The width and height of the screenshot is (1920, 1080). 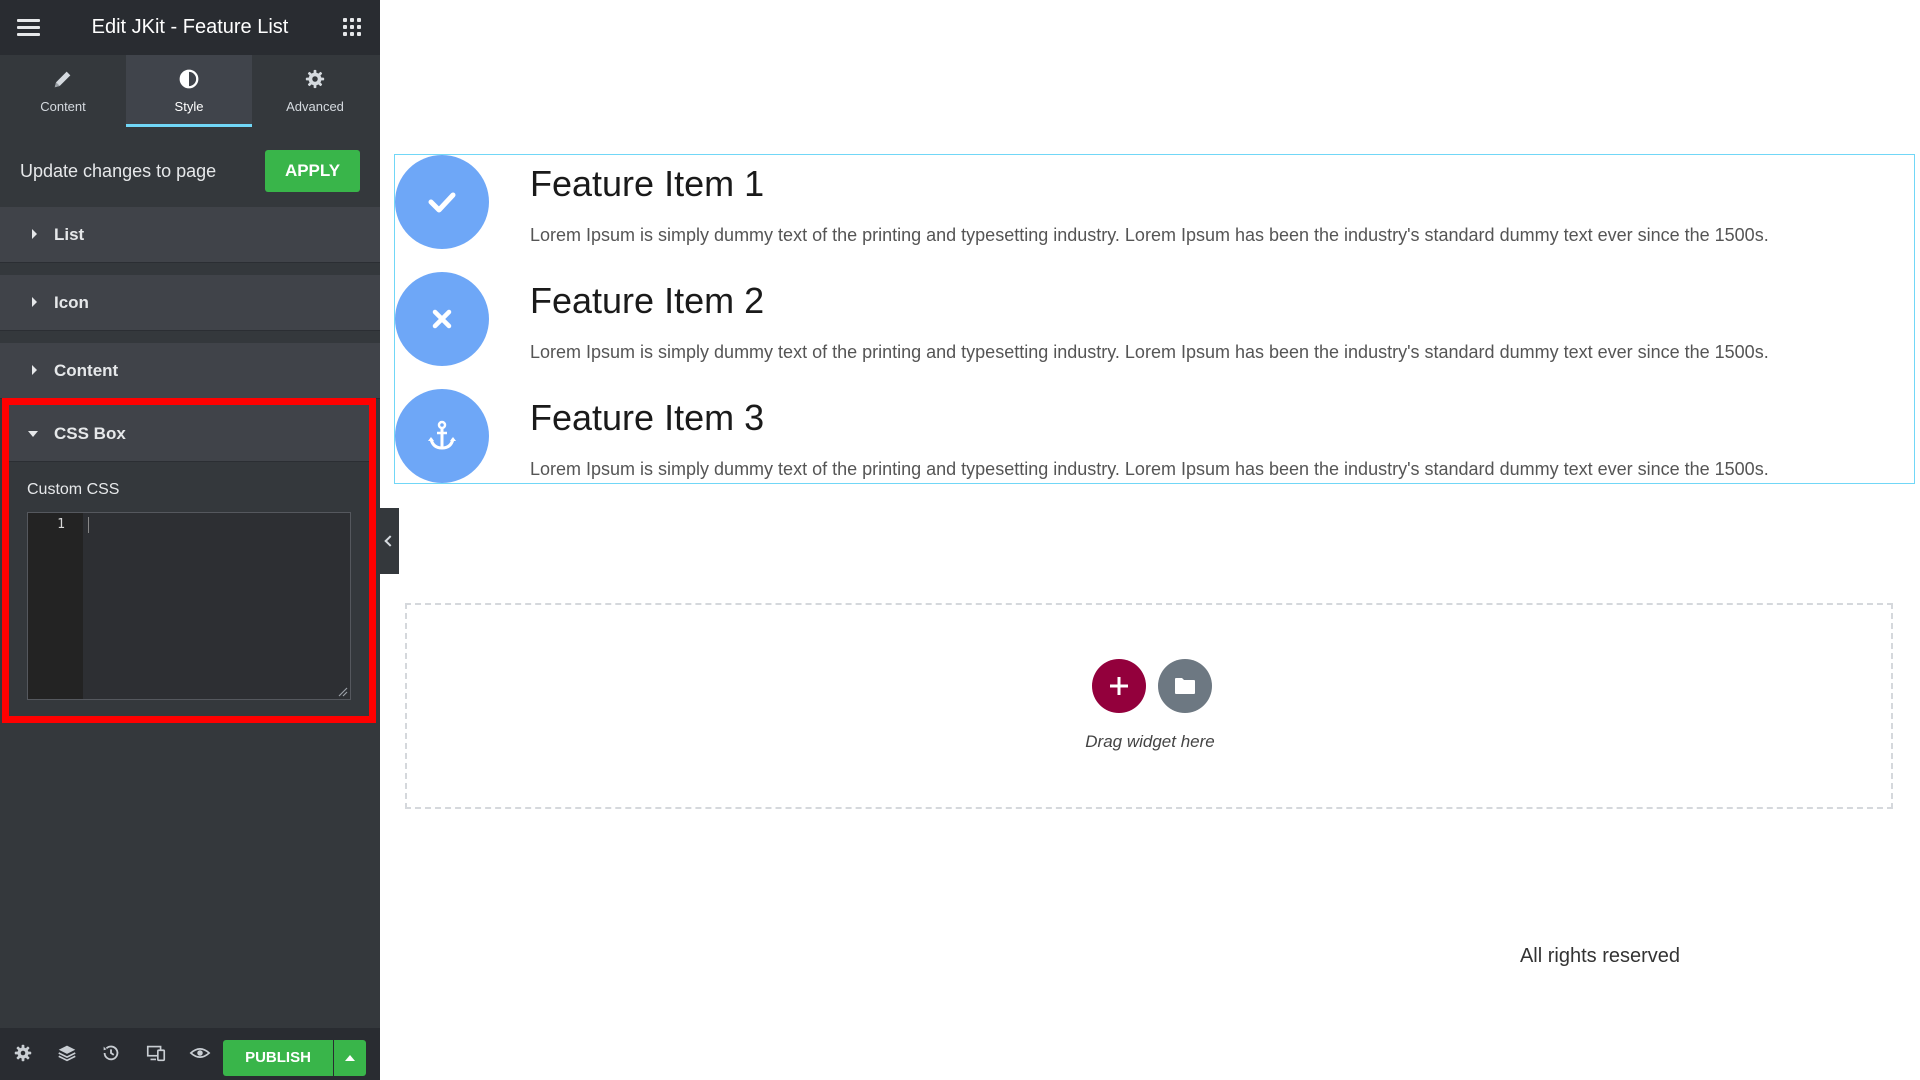 I want to click on section-list: List, so click(x=190, y=235).